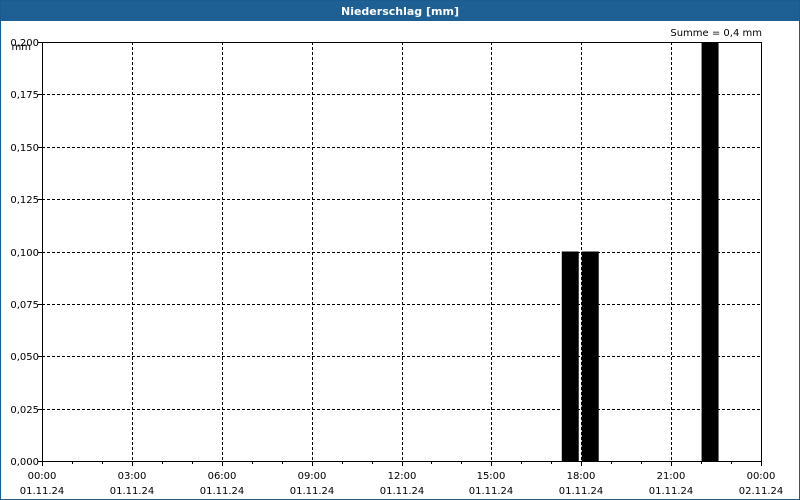 The height and width of the screenshot is (500, 800). What do you see at coordinates (24, 200) in the screenshot?
I see `y-tick-label: 0,125` at bounding box center [24, 200].